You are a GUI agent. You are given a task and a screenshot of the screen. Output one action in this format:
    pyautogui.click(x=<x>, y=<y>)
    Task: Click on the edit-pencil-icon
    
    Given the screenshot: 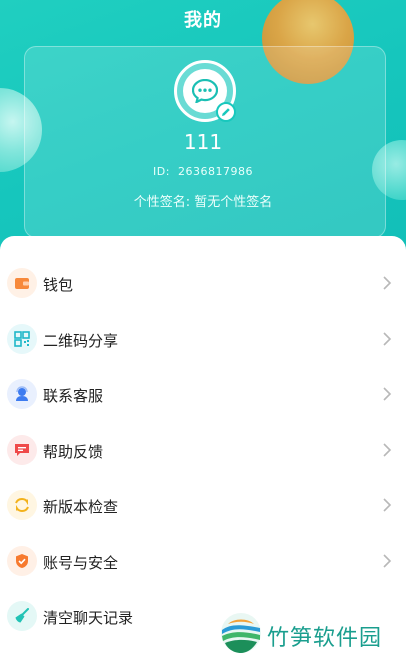 What is the action you would take?
    pyautogui.click(x=226, y=112)
    